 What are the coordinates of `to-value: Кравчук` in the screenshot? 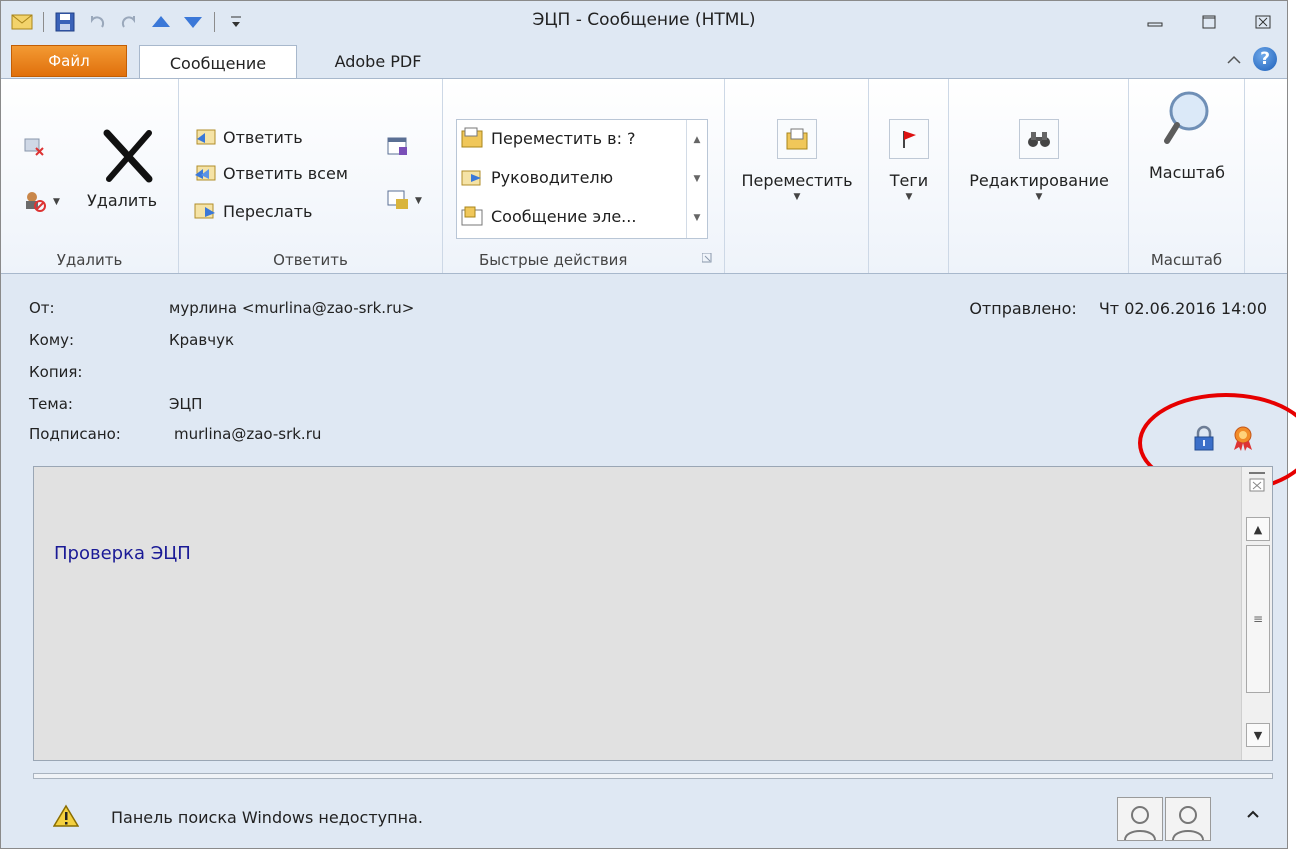 It's located at (201, 340).